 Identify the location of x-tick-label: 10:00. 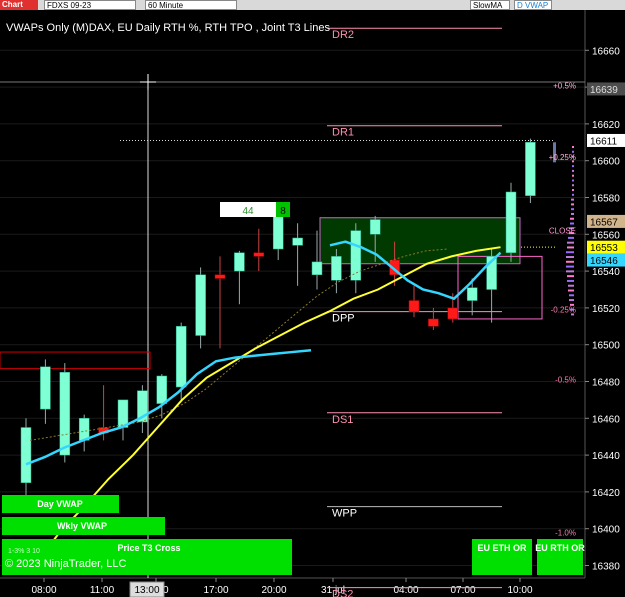
(519, 590).